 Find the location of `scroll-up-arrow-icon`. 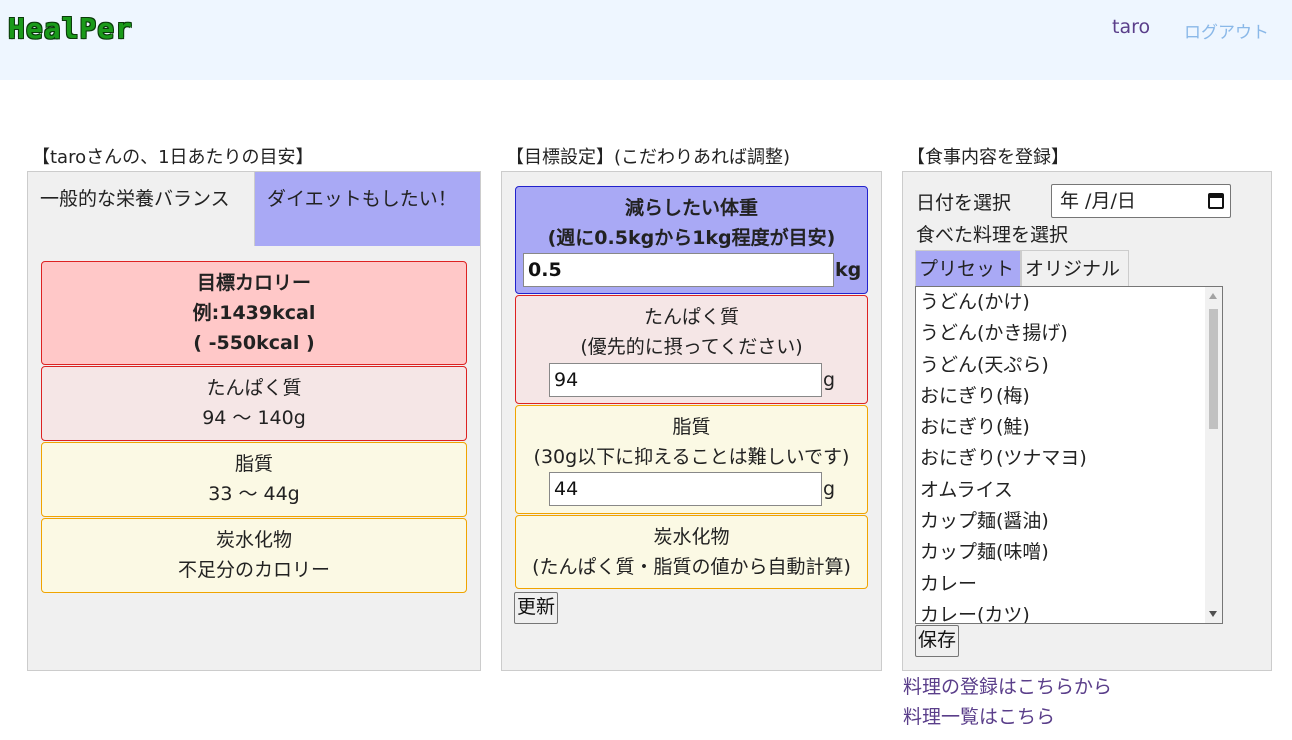

scroll-up-arrow-icon is located at coordinates (1213, 296).